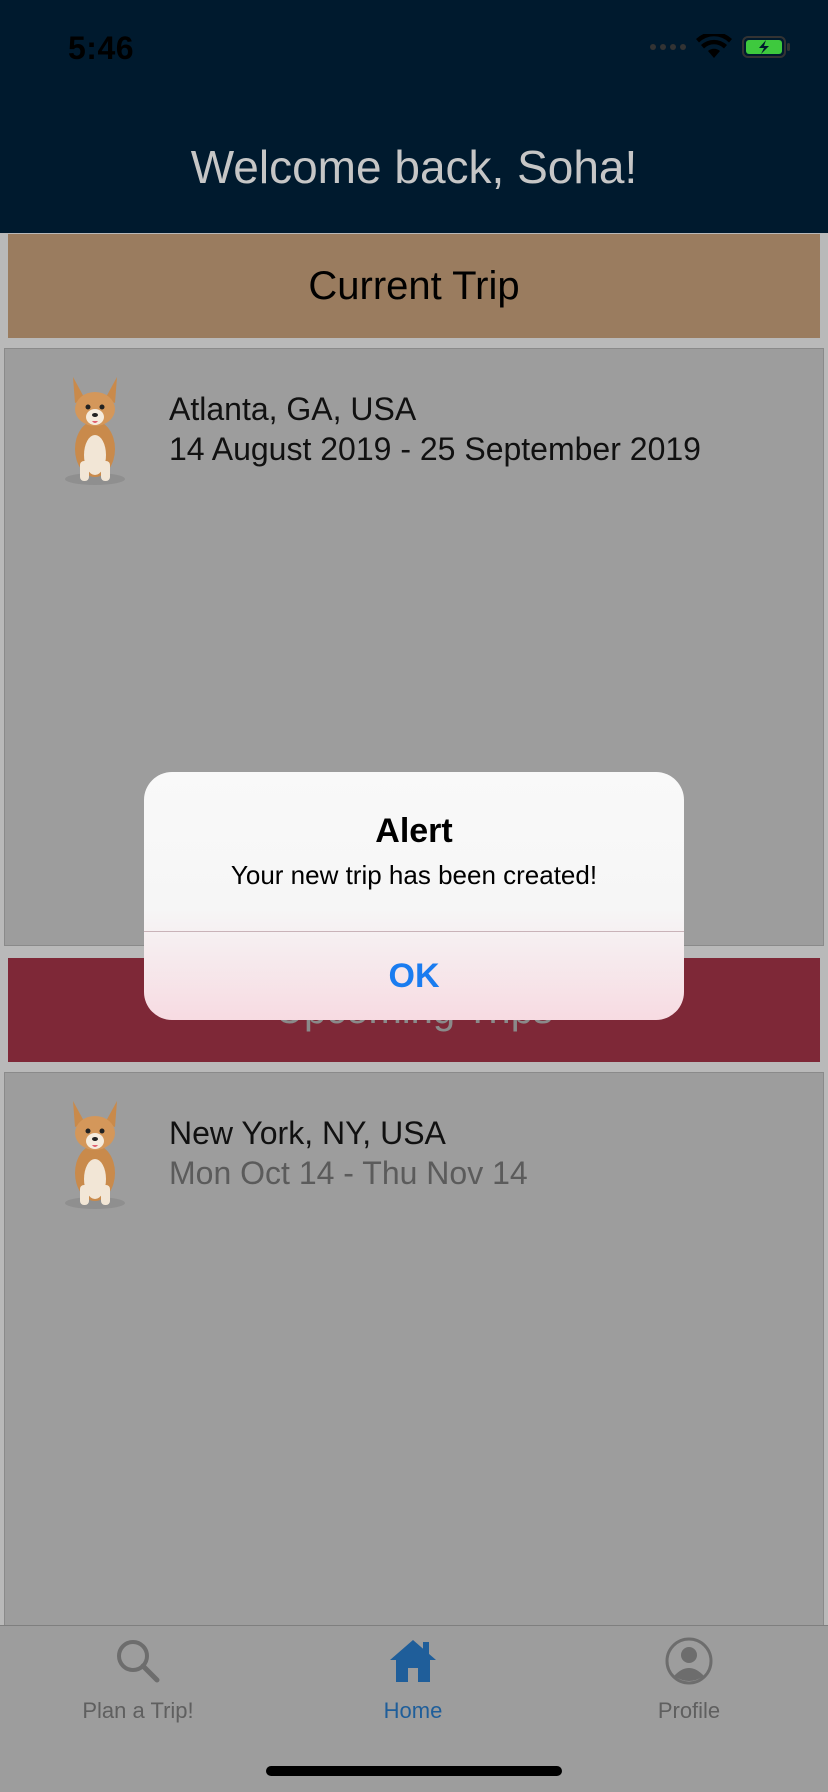 The height and width of the screenshot is (1792, 828). What do you see at coordinates (414, 875) in the screenshot?
I see `alert-message: Your new trip has been created!` at bounding box center [414, 875].